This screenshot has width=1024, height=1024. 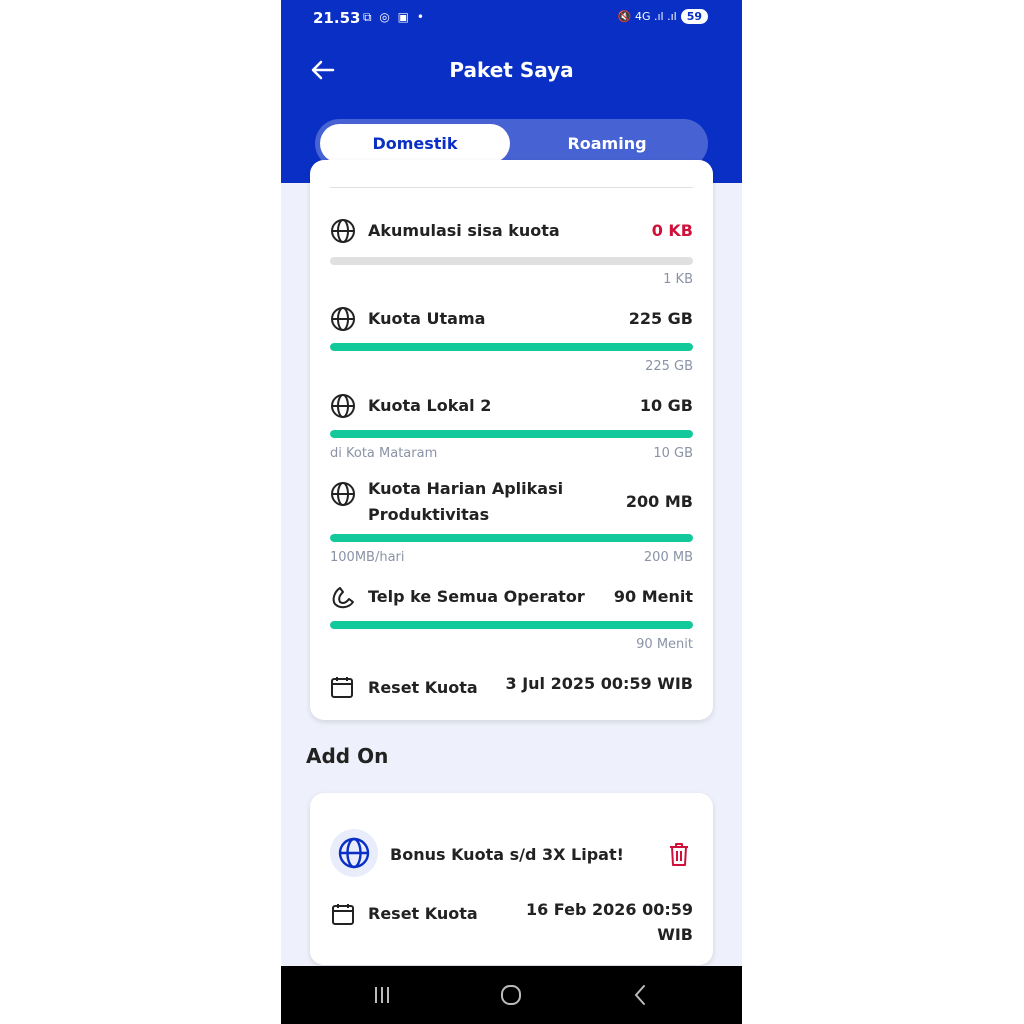 I want to click on addon-name: Bonus Kuota s/d 3X Lipat!, so click(x=507, y=854).